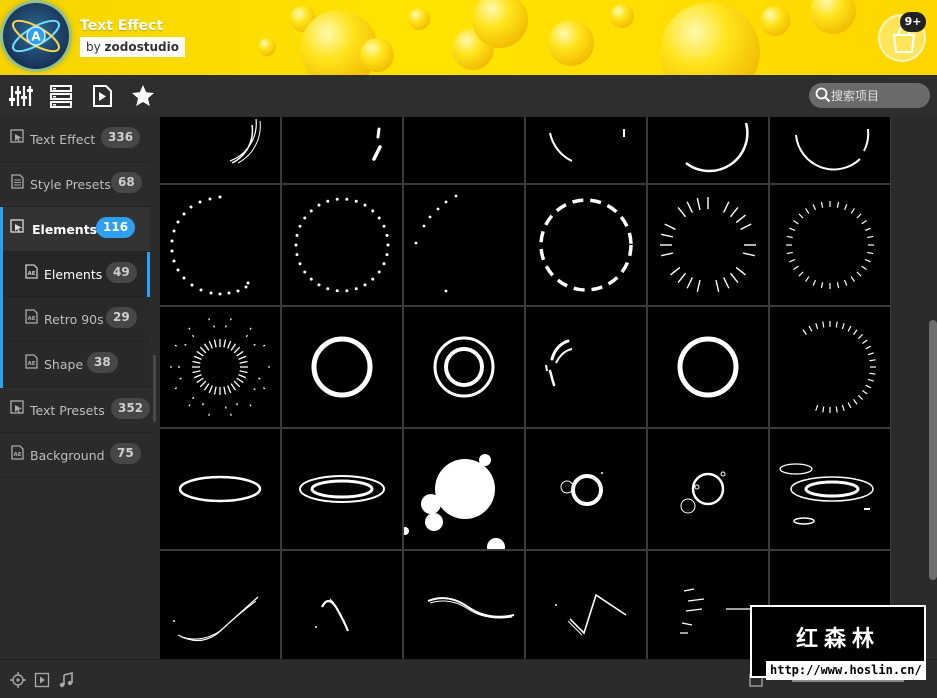 The height and width of the screenshot is (698, 937). I want to click on sidebar-subitem-shape: AE Shape 38, so click(75, 364).